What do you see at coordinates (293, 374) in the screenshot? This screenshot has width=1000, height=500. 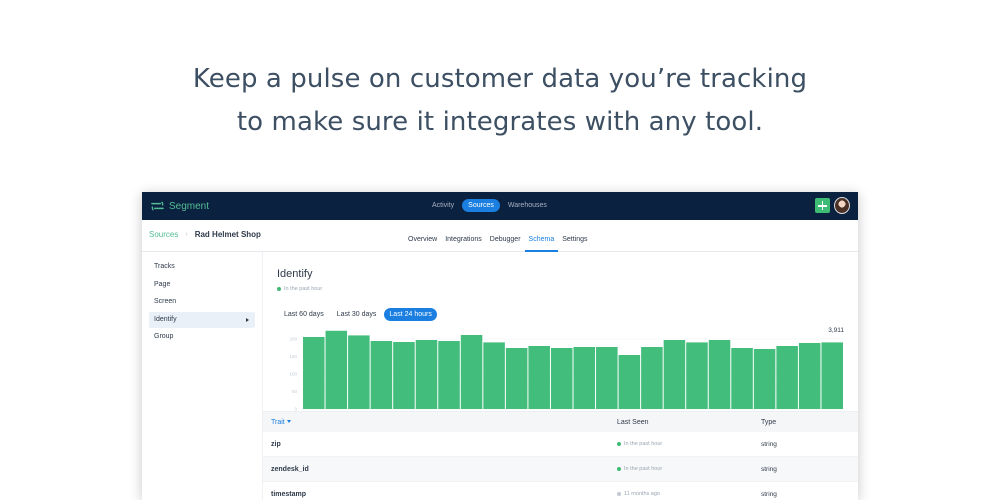 I see `y-tick-label: 100` at bounding box center [293, 374].